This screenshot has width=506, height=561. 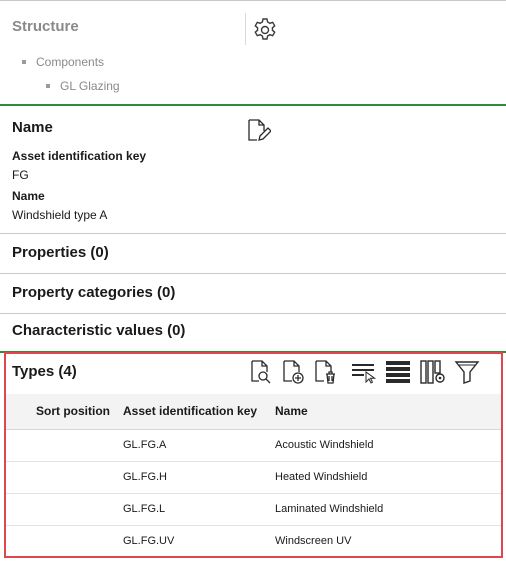 I want to click on delete-document-icon, so click(x=325, y=372).